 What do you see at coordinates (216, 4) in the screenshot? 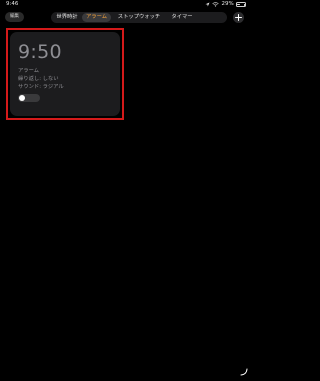
I see `wifi-icon` at bounding box center [216, 4].